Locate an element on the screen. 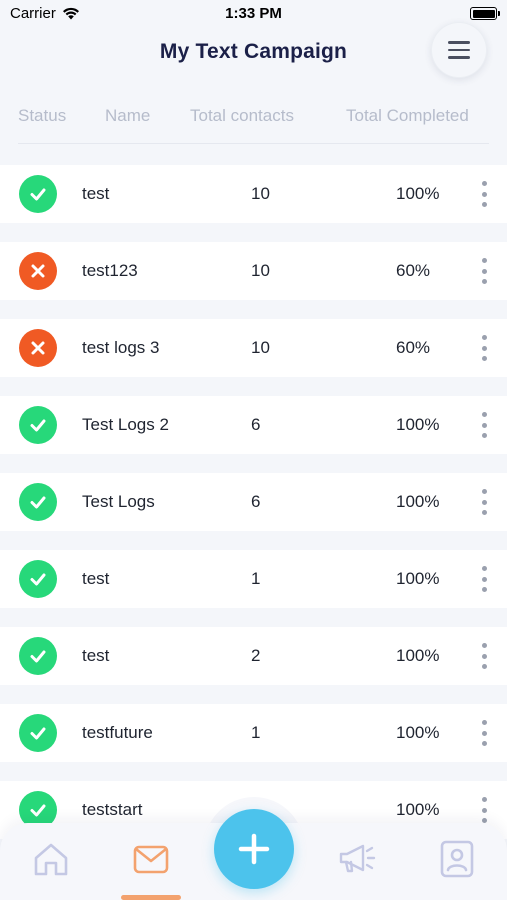 This screenshot has height=900, width=507. campaign-row: test 1 100% is located at coordinates (253, 579).